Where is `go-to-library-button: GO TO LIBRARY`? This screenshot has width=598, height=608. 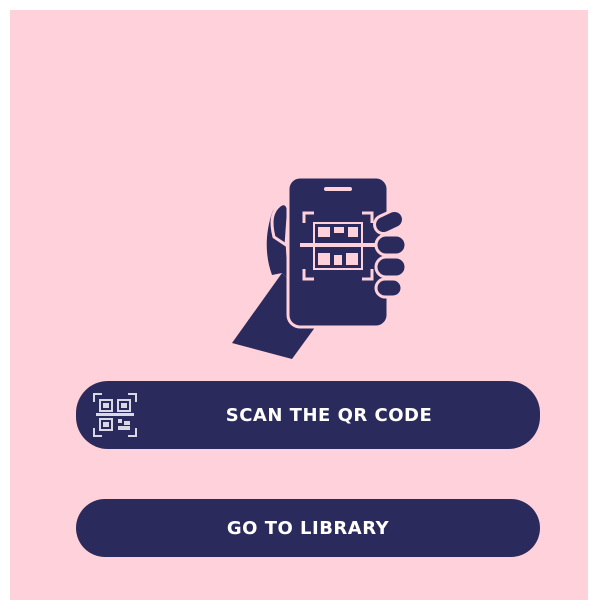
go-to-library-button: GO TO LIBRARY is located at coordinates (308, 528).